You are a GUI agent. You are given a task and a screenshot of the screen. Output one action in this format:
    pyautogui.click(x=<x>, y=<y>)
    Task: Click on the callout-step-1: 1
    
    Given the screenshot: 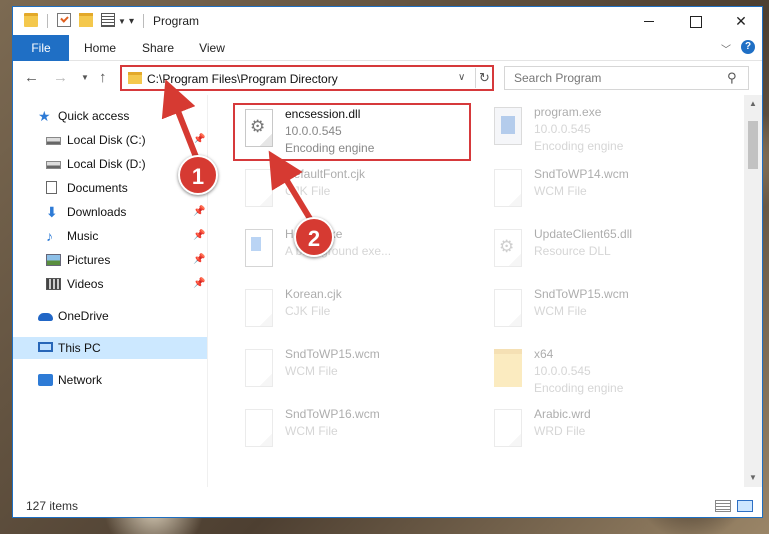 What is the action you would take?
    pyautogui.click(x=198, y=175)
    